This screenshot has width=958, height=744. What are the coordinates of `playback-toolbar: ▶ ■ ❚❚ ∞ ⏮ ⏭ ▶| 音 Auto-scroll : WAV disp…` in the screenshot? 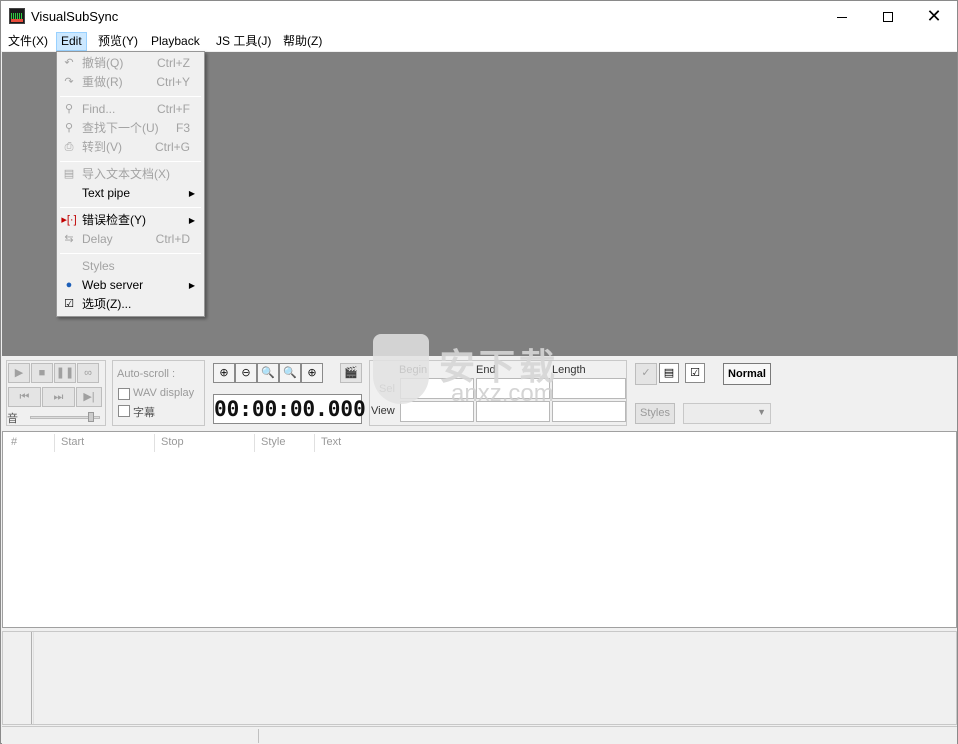 It's located at (479, 393).